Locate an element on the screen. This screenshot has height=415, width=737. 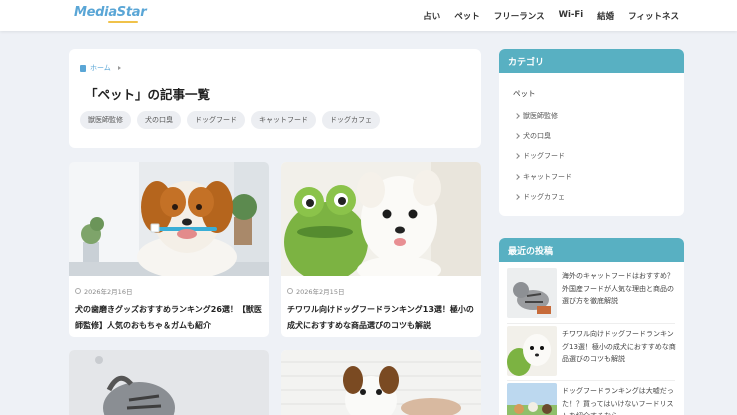
tag-cat-food: キャットフード is located at coordinates (283, 120).